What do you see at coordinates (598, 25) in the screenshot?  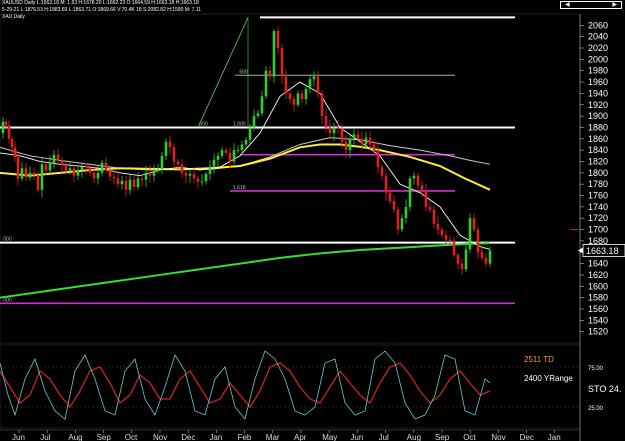 I see `y-tick-label: 2060` at bounding box center [598, 25].